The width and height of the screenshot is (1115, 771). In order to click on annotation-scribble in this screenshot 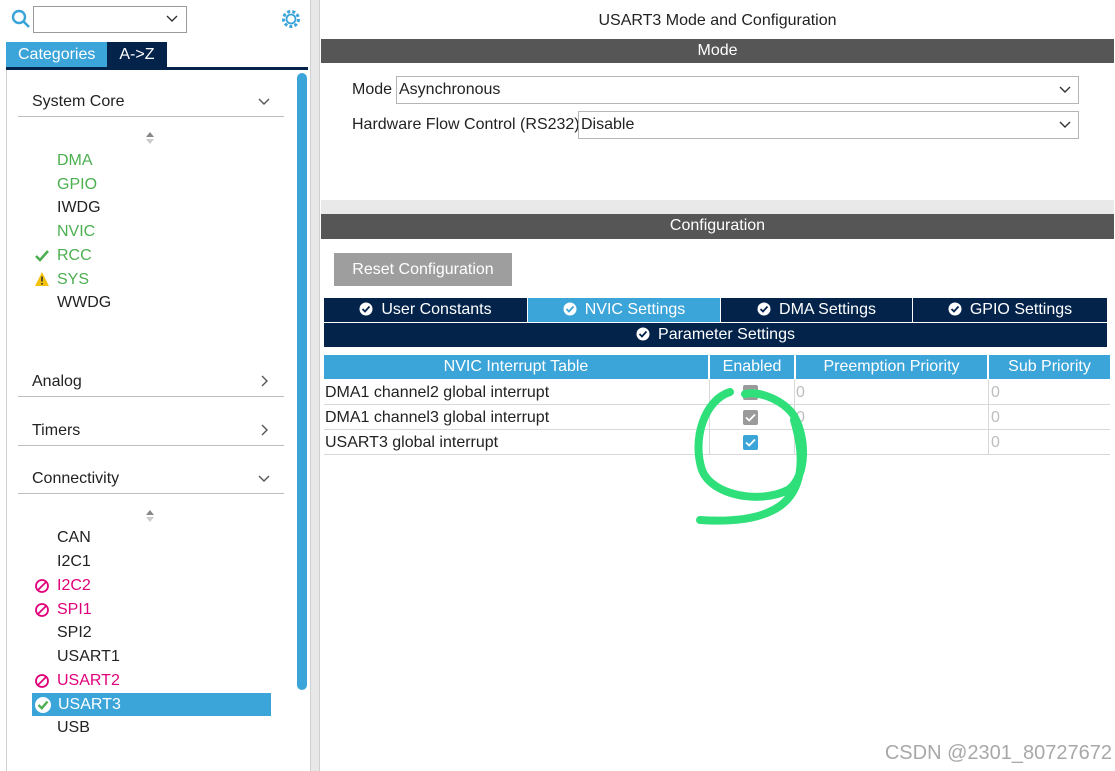, I will do `click(750, 456)`.